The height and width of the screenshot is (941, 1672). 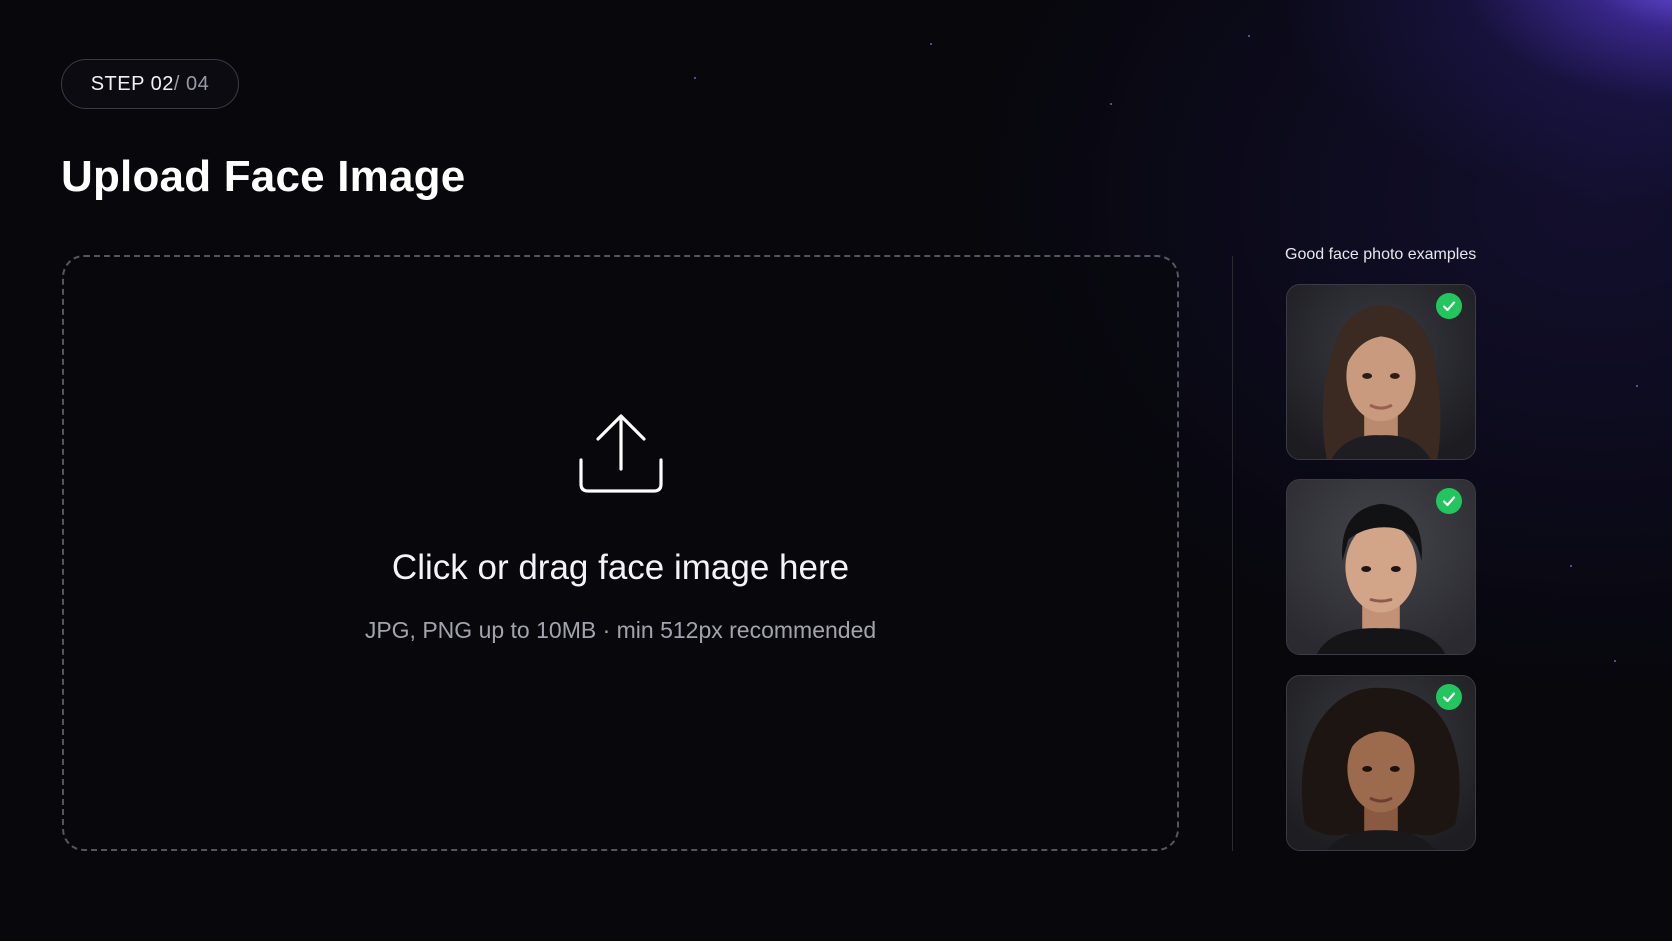 What do you see at coordinates (1381, 254) in the screenshot?
I see `examples-label: Good face photo examples` at bounding box center [1381, 254].